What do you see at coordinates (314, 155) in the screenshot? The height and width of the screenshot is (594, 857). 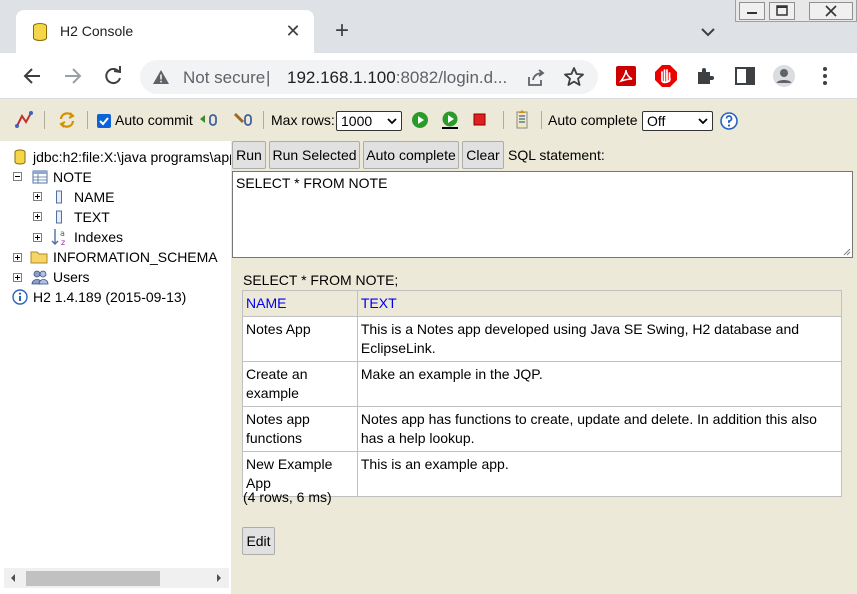 I see `run-selected-button: Run Selected` at bounding box center [314, 155].